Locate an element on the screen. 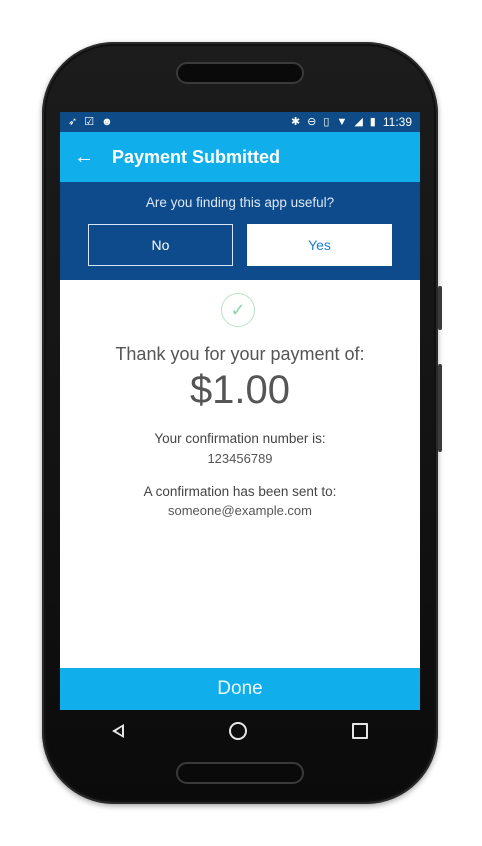  feedback-survey: Are you finding this app useful? No Yes is located at coordinates (240, 231).